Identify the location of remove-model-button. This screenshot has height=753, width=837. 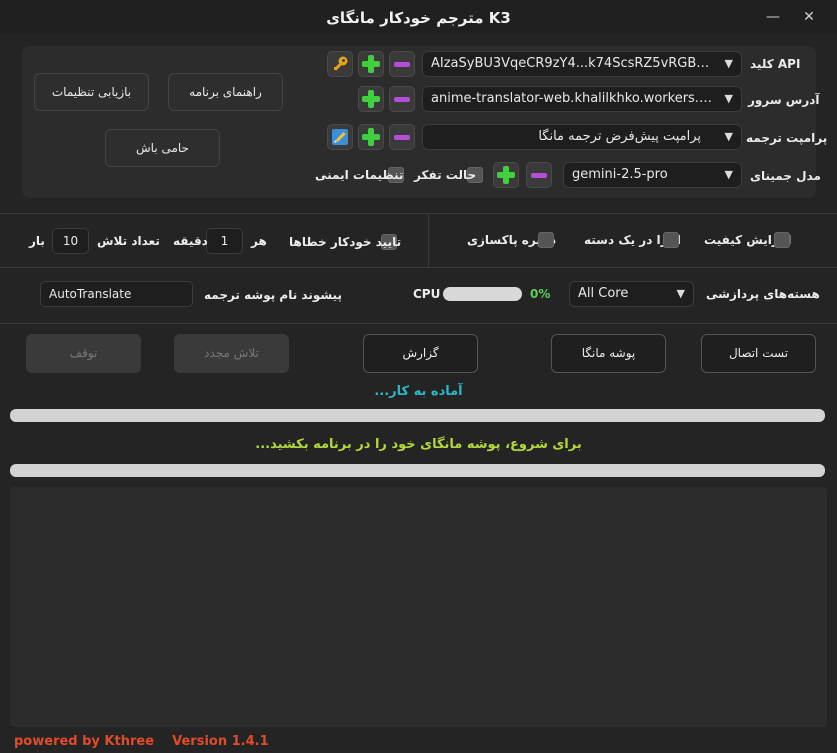
(539, 175).